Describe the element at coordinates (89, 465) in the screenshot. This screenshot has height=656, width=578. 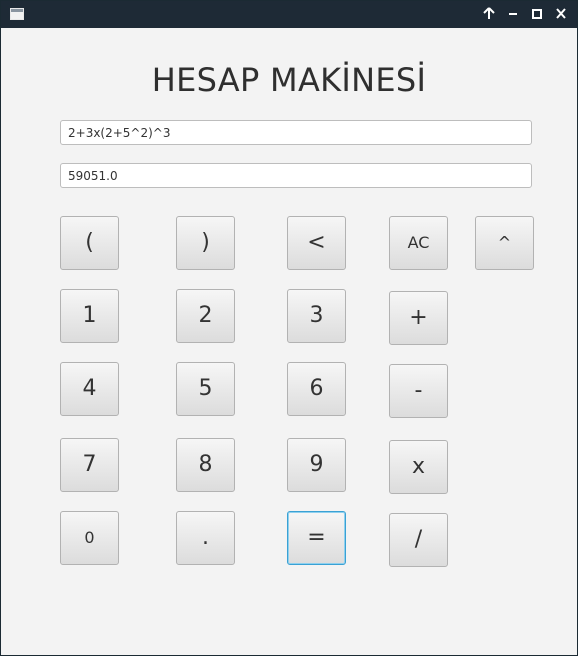
I see `digit-7-button: 7` at that location.